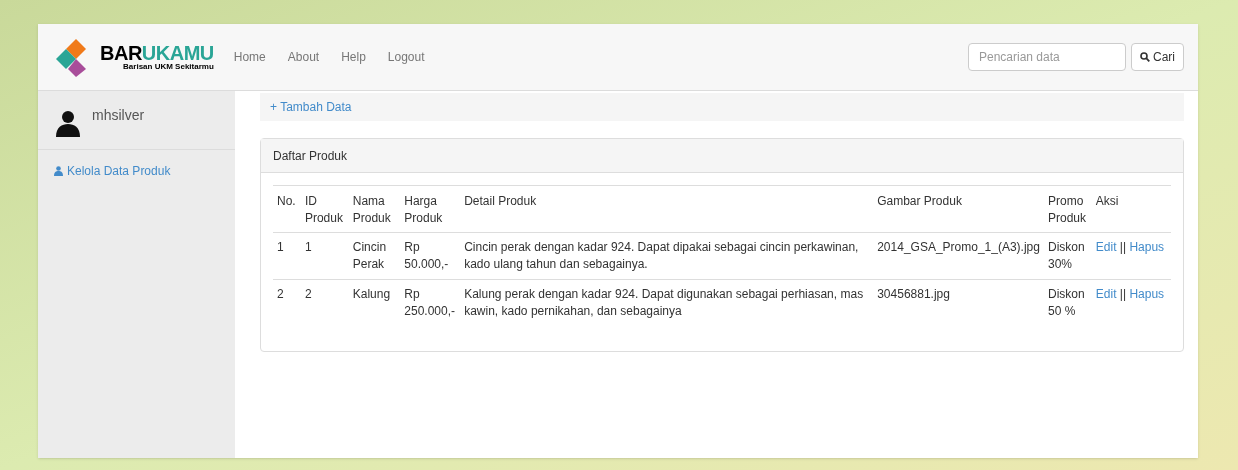 This screenshot has width=1238, height=470. What do you see at coordinates (324, 209) in the screenshot?
I see `column-header: ID Produk` at bounding box center [324, 209].